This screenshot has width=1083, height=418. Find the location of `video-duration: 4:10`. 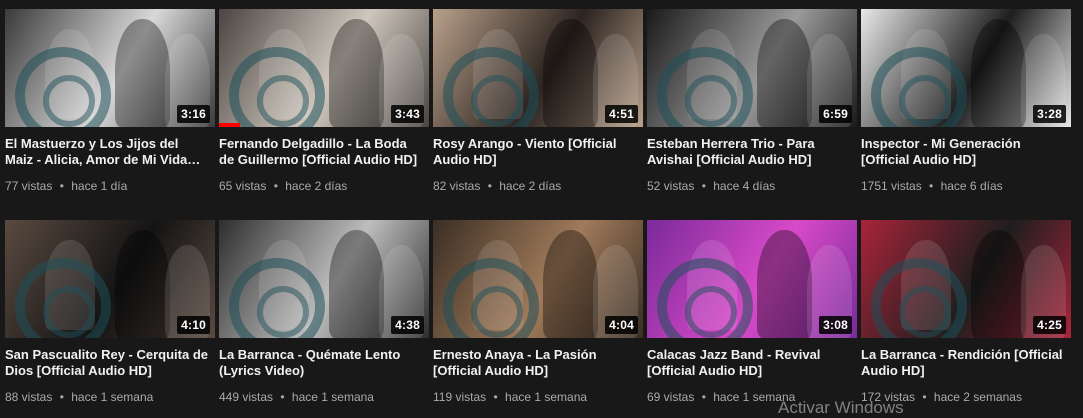

video-duration: 4:10 is located at coordinates (193, 325).